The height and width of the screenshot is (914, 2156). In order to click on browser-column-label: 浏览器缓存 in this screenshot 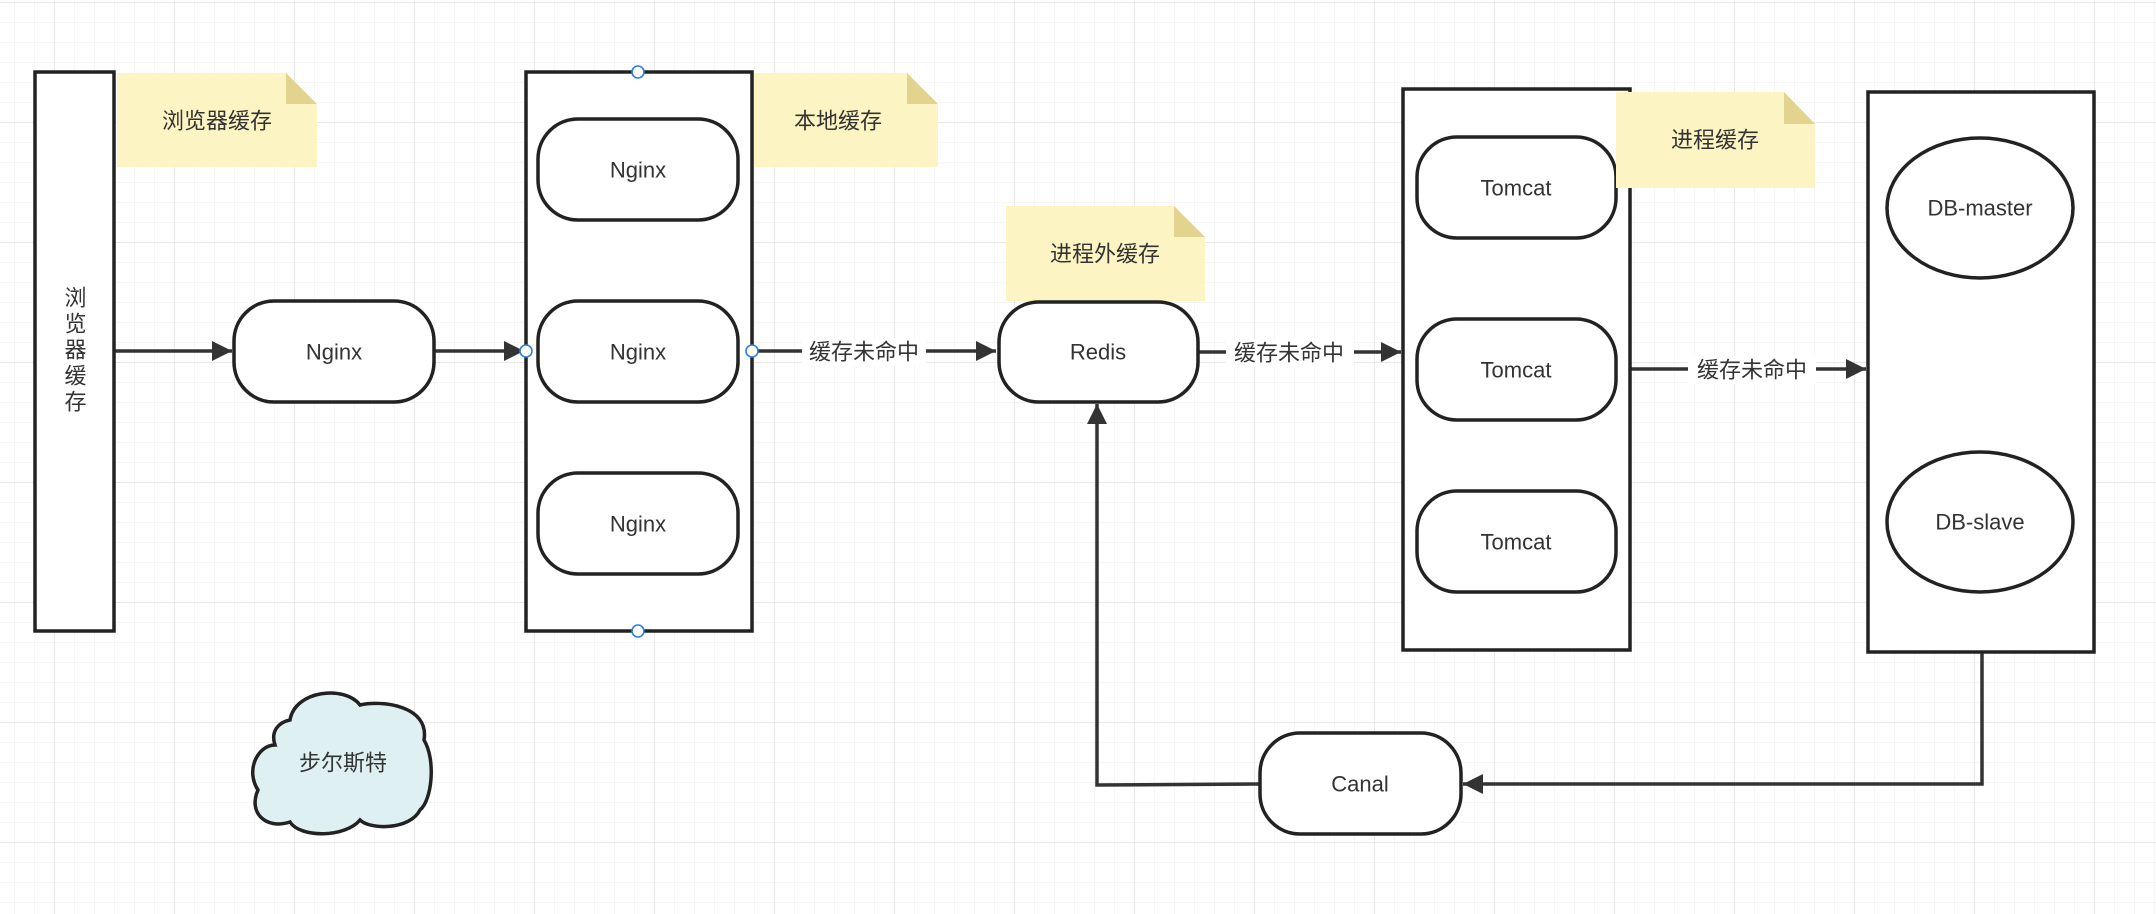, I will do `click(74, 351)`.